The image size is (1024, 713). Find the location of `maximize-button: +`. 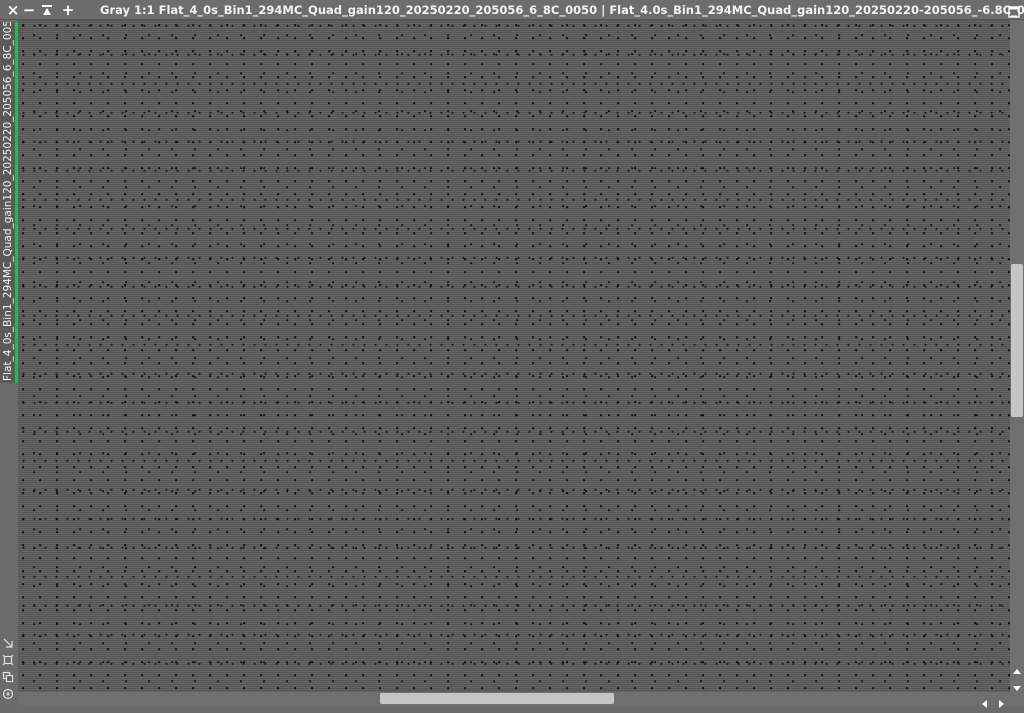

maximize-button: + is located at coordinates (68, 10).